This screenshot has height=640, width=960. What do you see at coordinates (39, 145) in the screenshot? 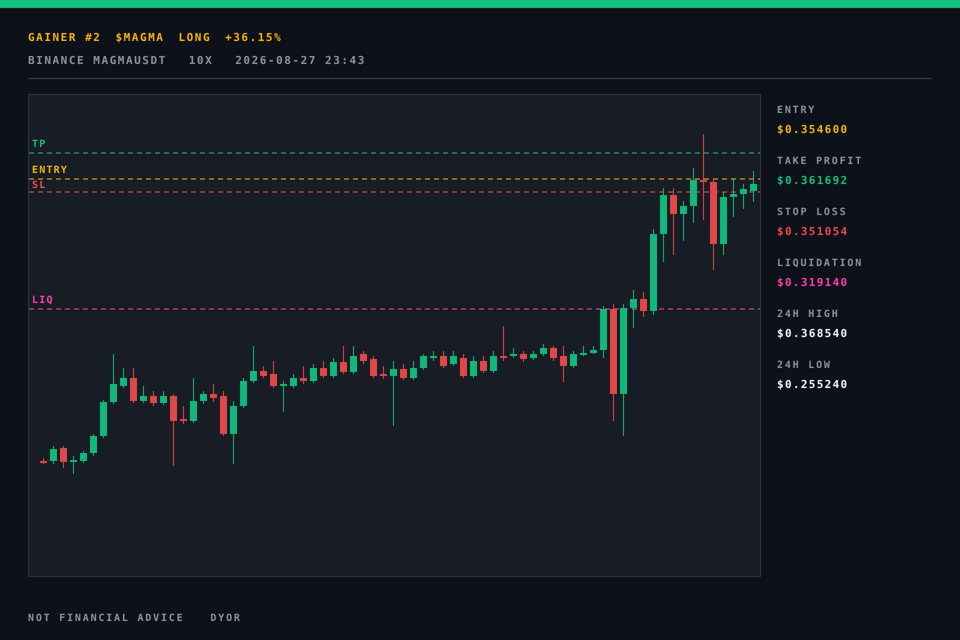
I see `level-label: TP` at bounding box center [39, 145].